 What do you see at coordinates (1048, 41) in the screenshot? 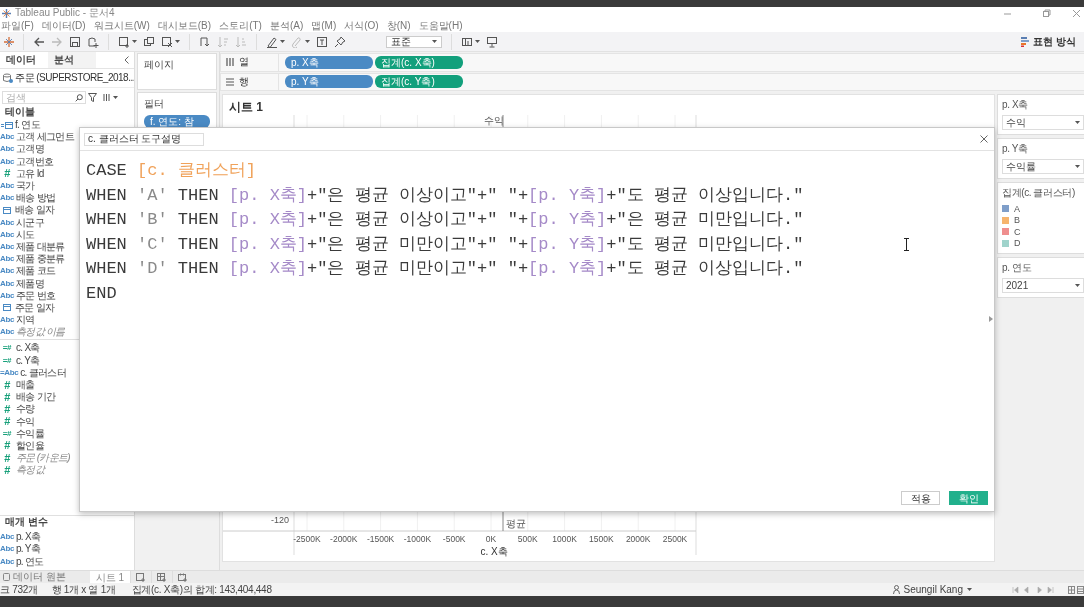
I see `show-me-button: 표현 방식` at bounding box center [1048, 41].